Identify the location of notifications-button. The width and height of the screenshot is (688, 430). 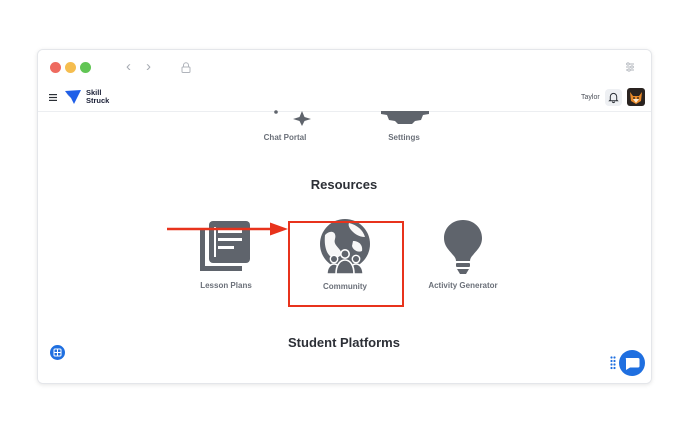
(613, 97).